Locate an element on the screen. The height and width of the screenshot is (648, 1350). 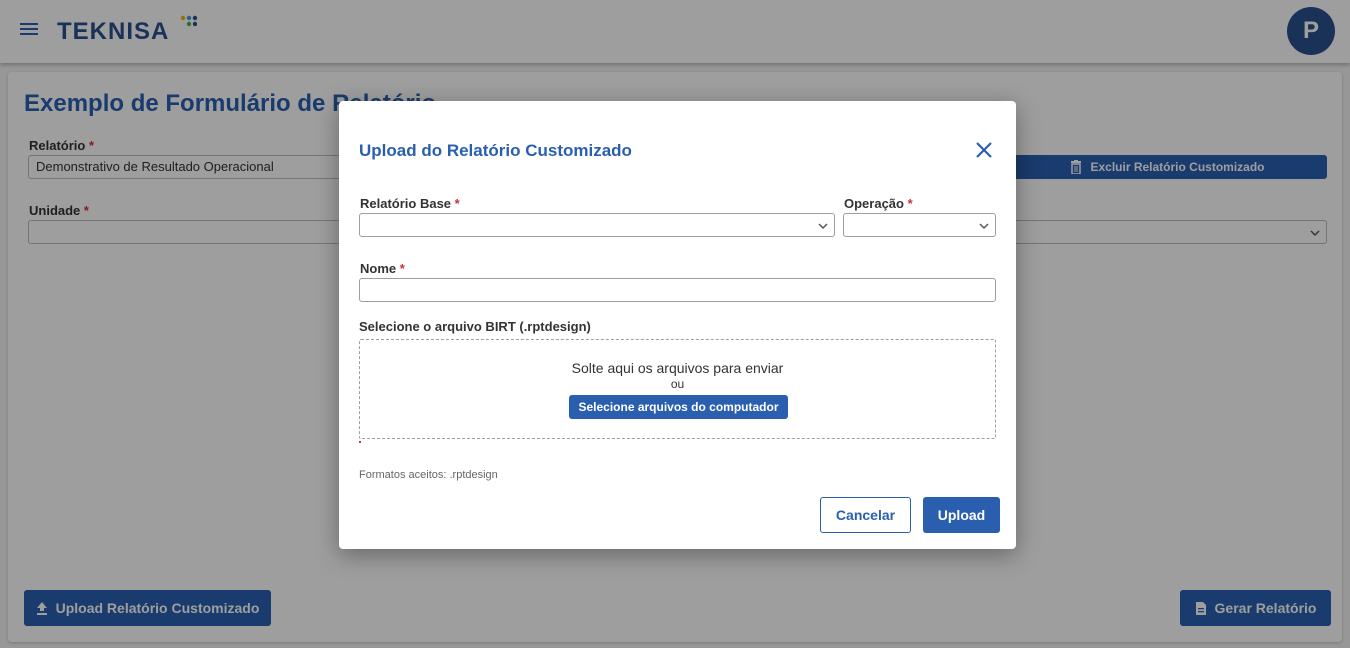
relatorio-base-select is located at coordinates (597, 225).